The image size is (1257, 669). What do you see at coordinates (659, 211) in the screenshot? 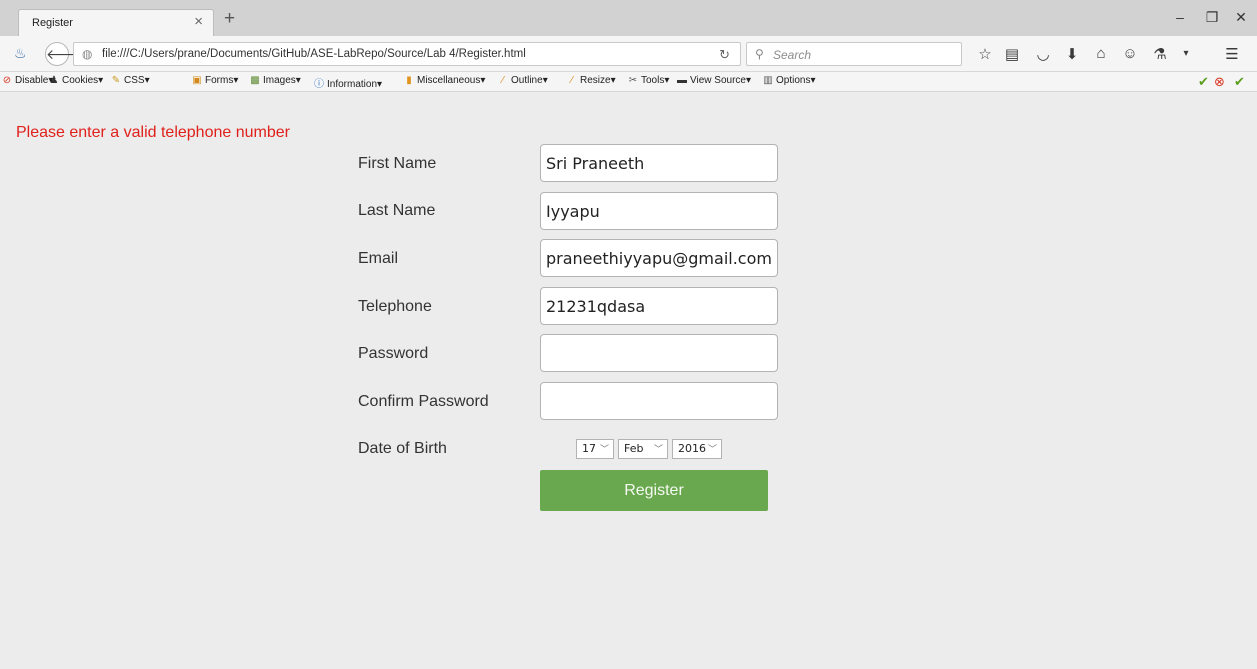
I see `last-name-field` at bounding box center [659, 211].